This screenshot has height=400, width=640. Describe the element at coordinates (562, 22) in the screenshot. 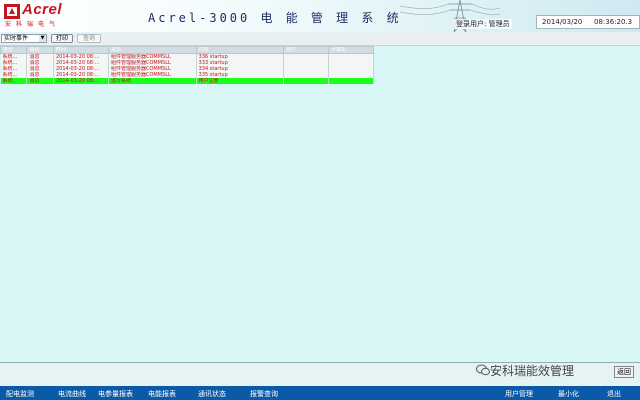

I see `current-date: 2014/03/20` at that location.